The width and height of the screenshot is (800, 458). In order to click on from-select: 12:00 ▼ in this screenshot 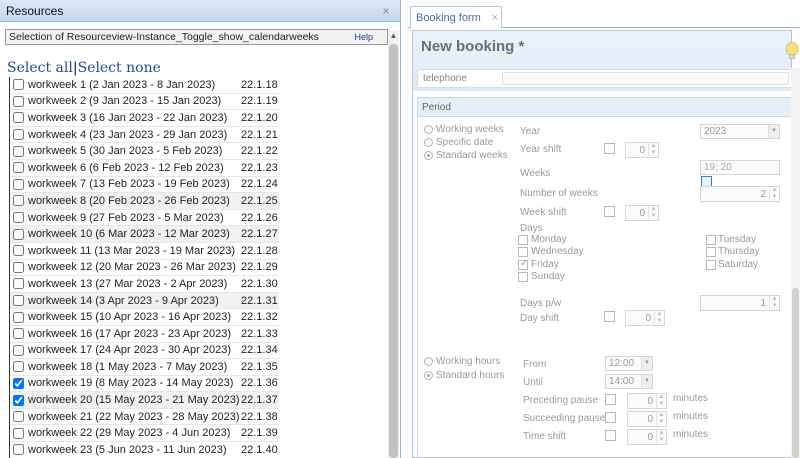, I will do `click(629, 363)`.